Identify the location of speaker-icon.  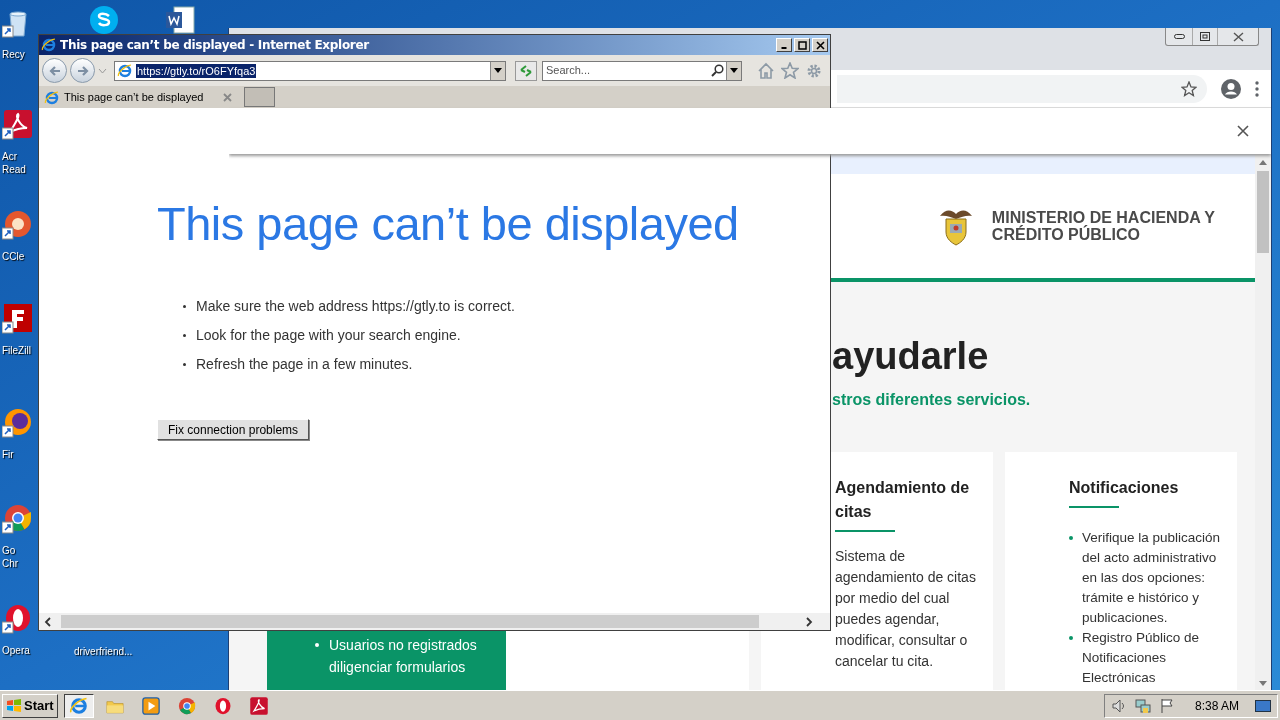
(1118, 705).